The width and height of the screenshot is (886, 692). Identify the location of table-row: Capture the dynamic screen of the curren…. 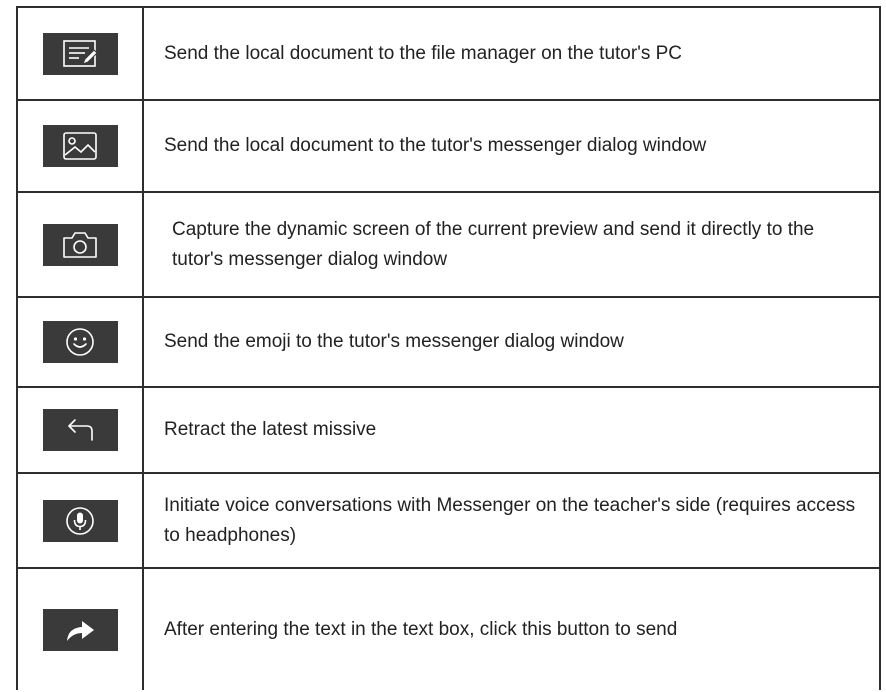
(448, 243).